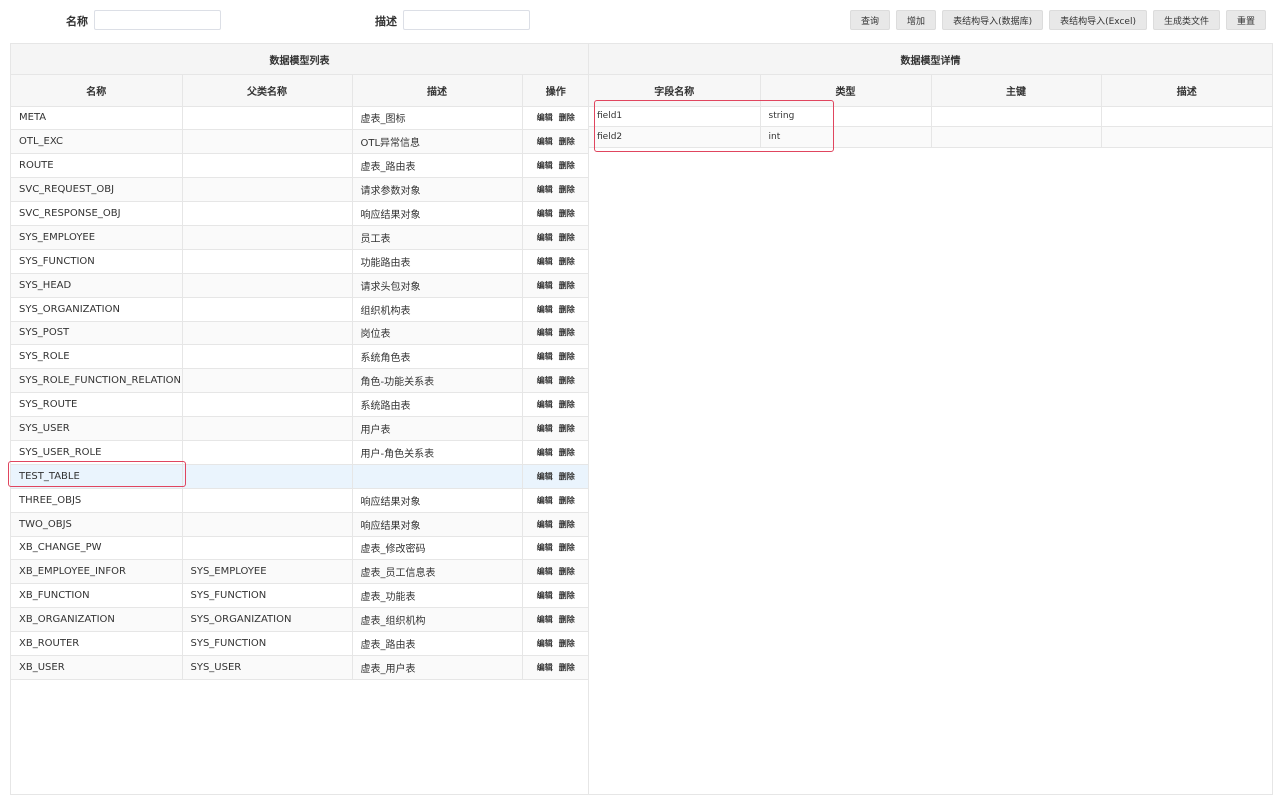 This screenshot has width=1280, height=804. I want to click on table-row: SYS_EMPLOYEE 员工表 编辑 删除, so click(300, 237).